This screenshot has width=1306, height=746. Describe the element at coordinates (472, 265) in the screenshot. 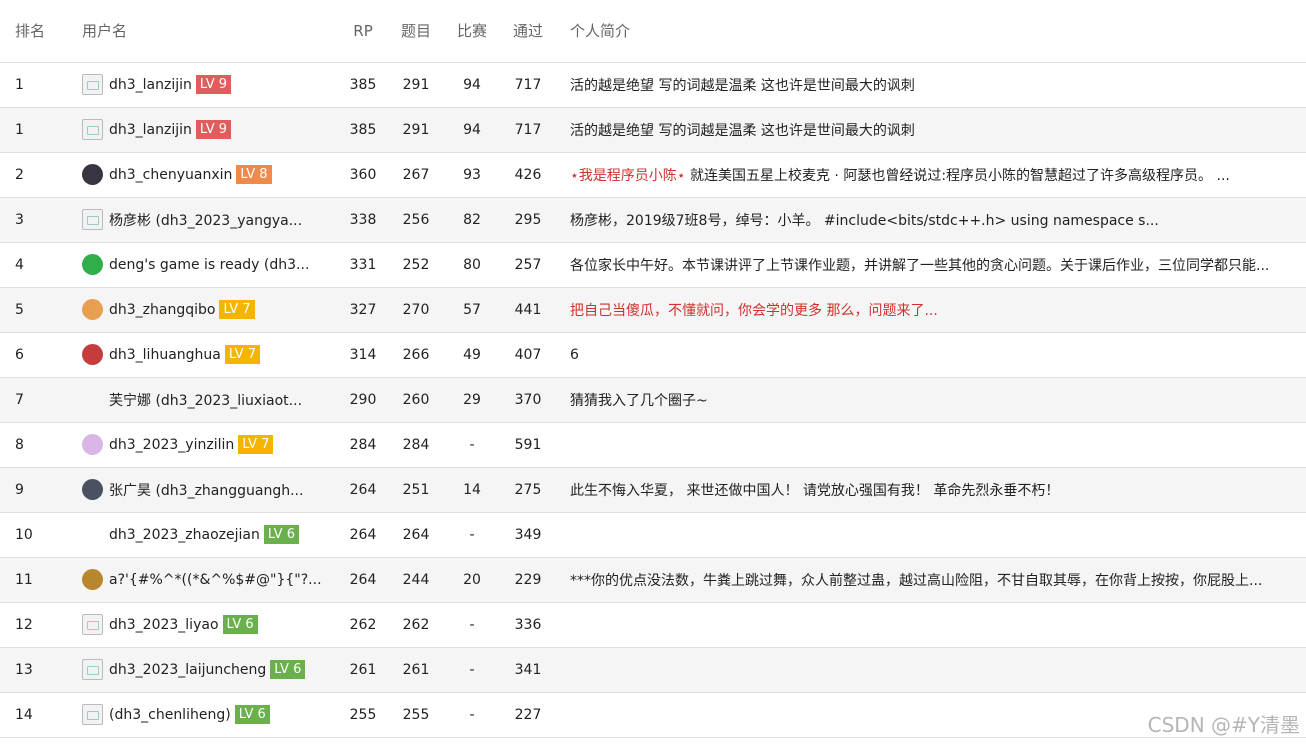

I see `contests-cell: 80` at that location.